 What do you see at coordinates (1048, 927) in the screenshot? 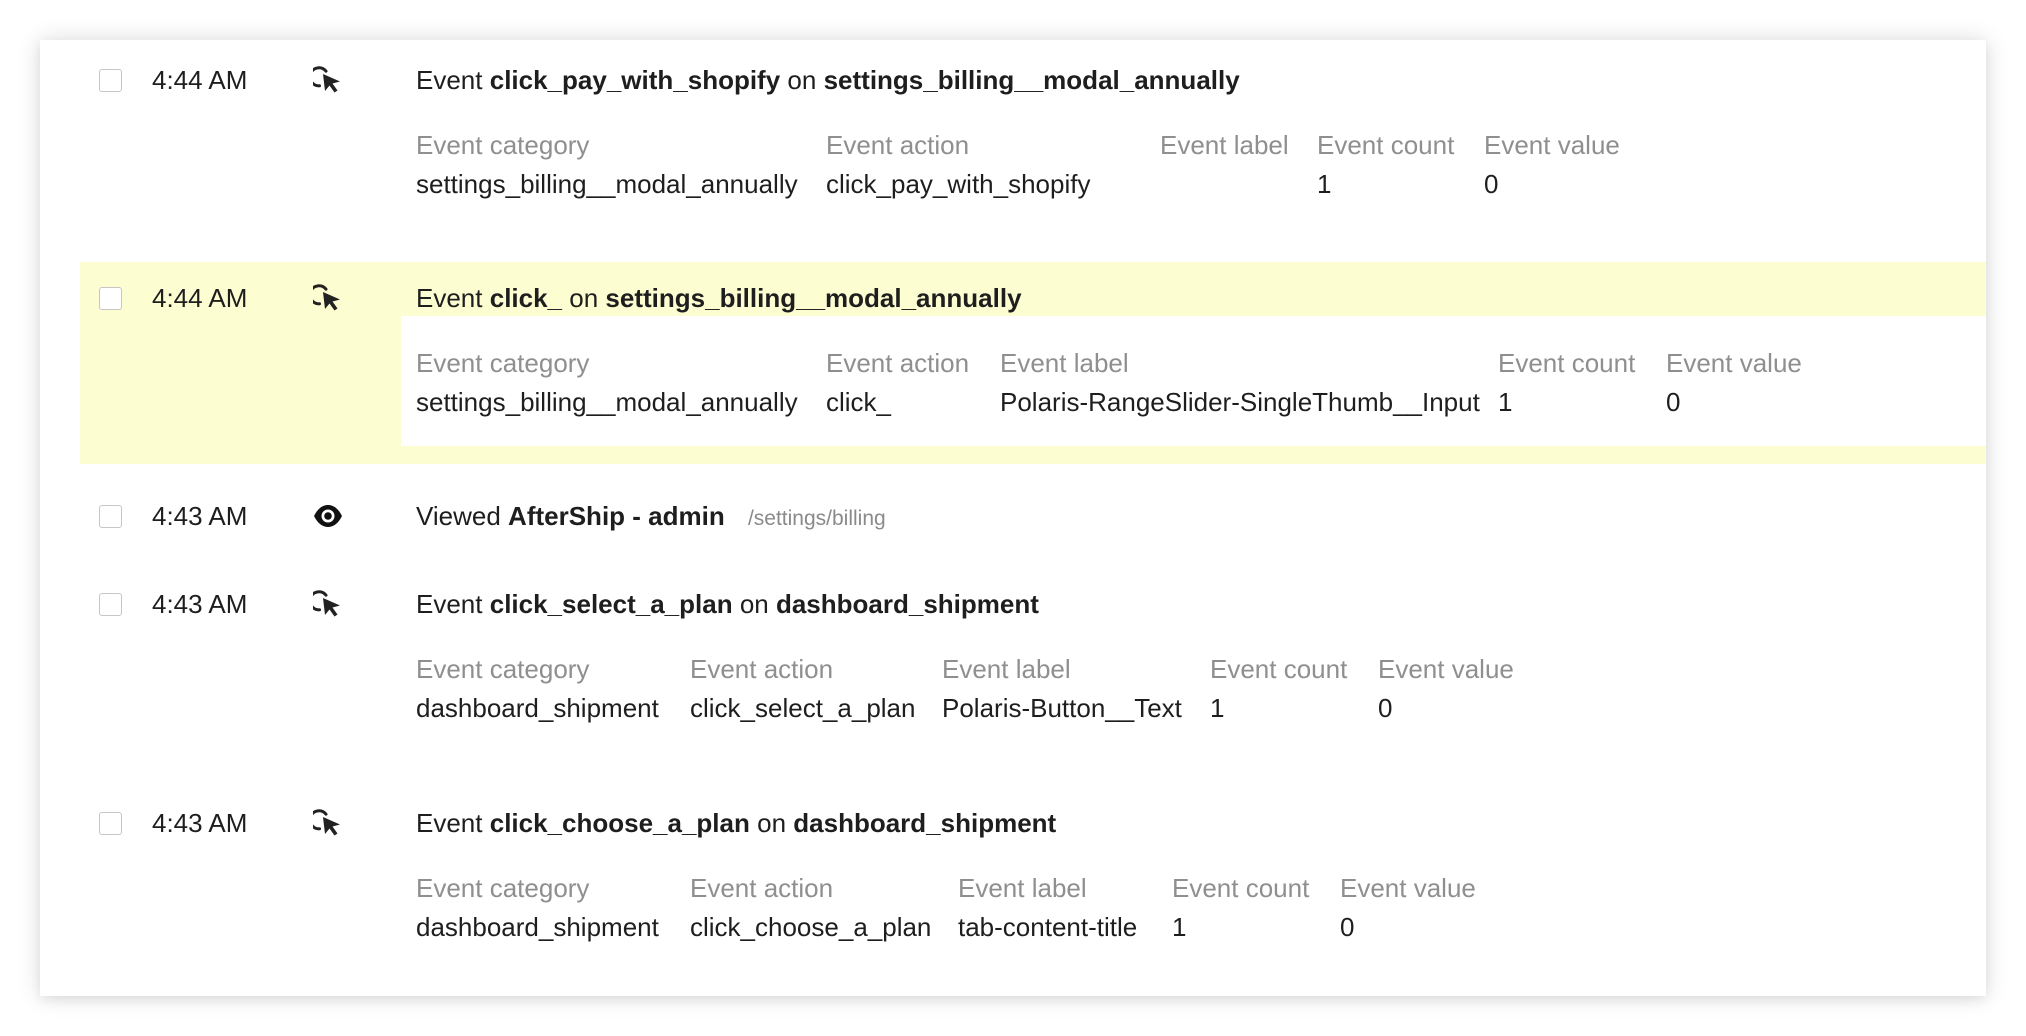
I see `event-label-value: tab-content-title` at bounding box center [1048, 927].